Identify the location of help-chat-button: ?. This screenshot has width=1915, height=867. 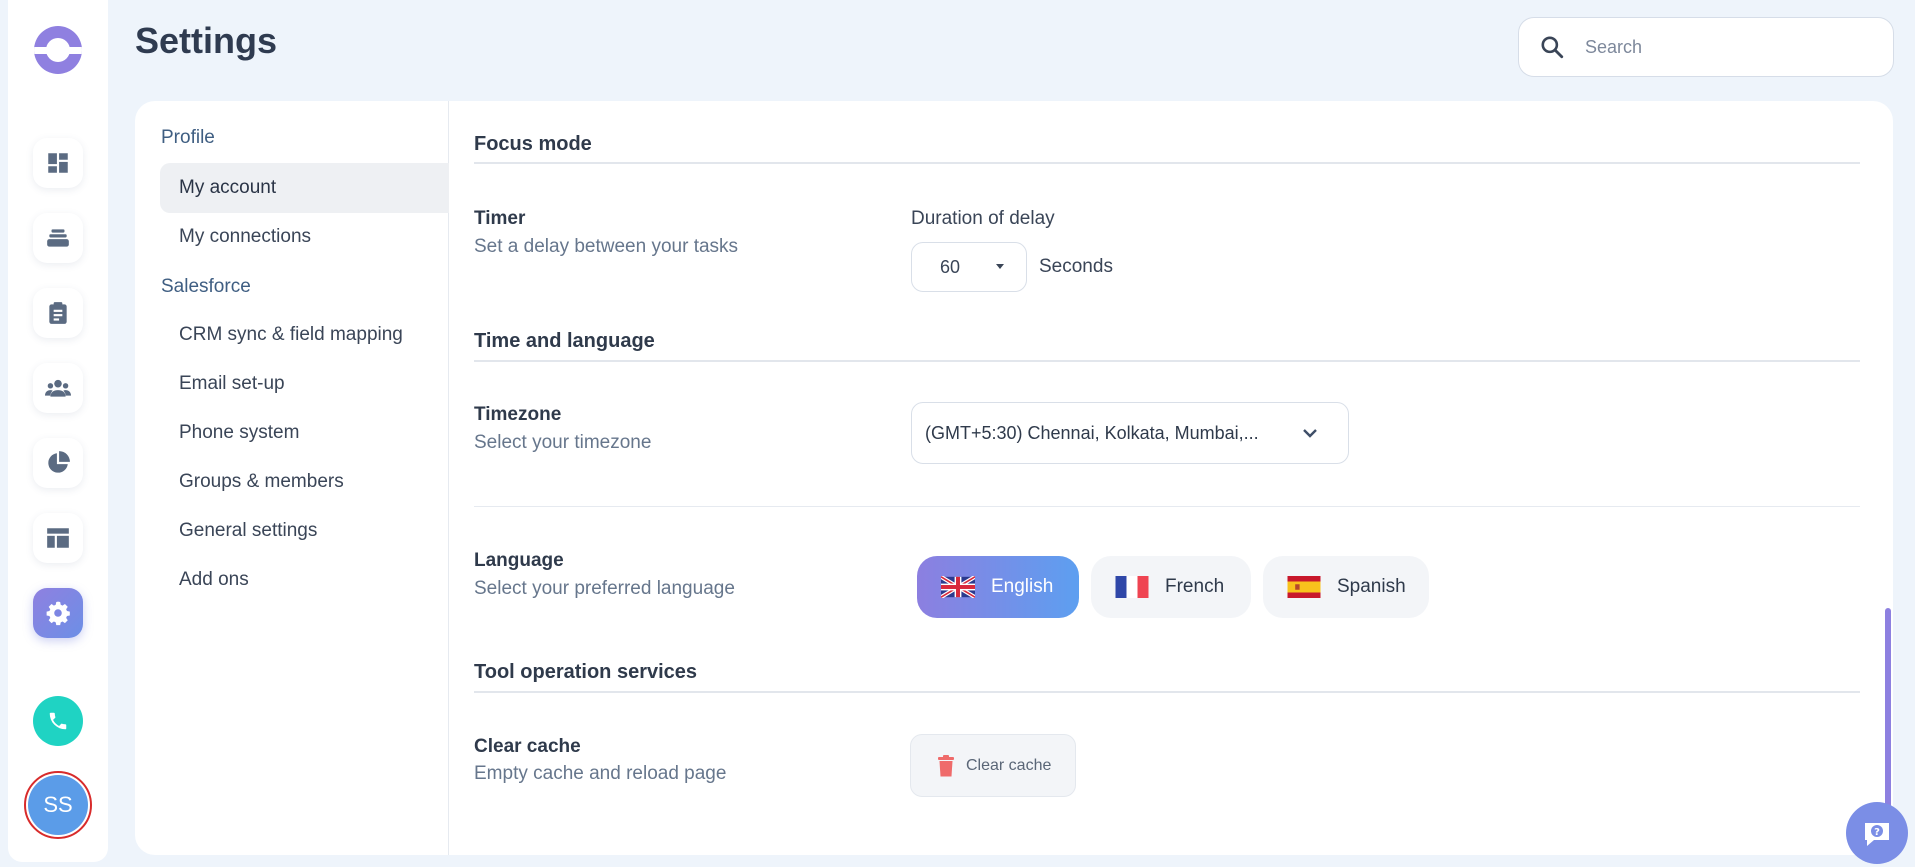
(1877, 833).